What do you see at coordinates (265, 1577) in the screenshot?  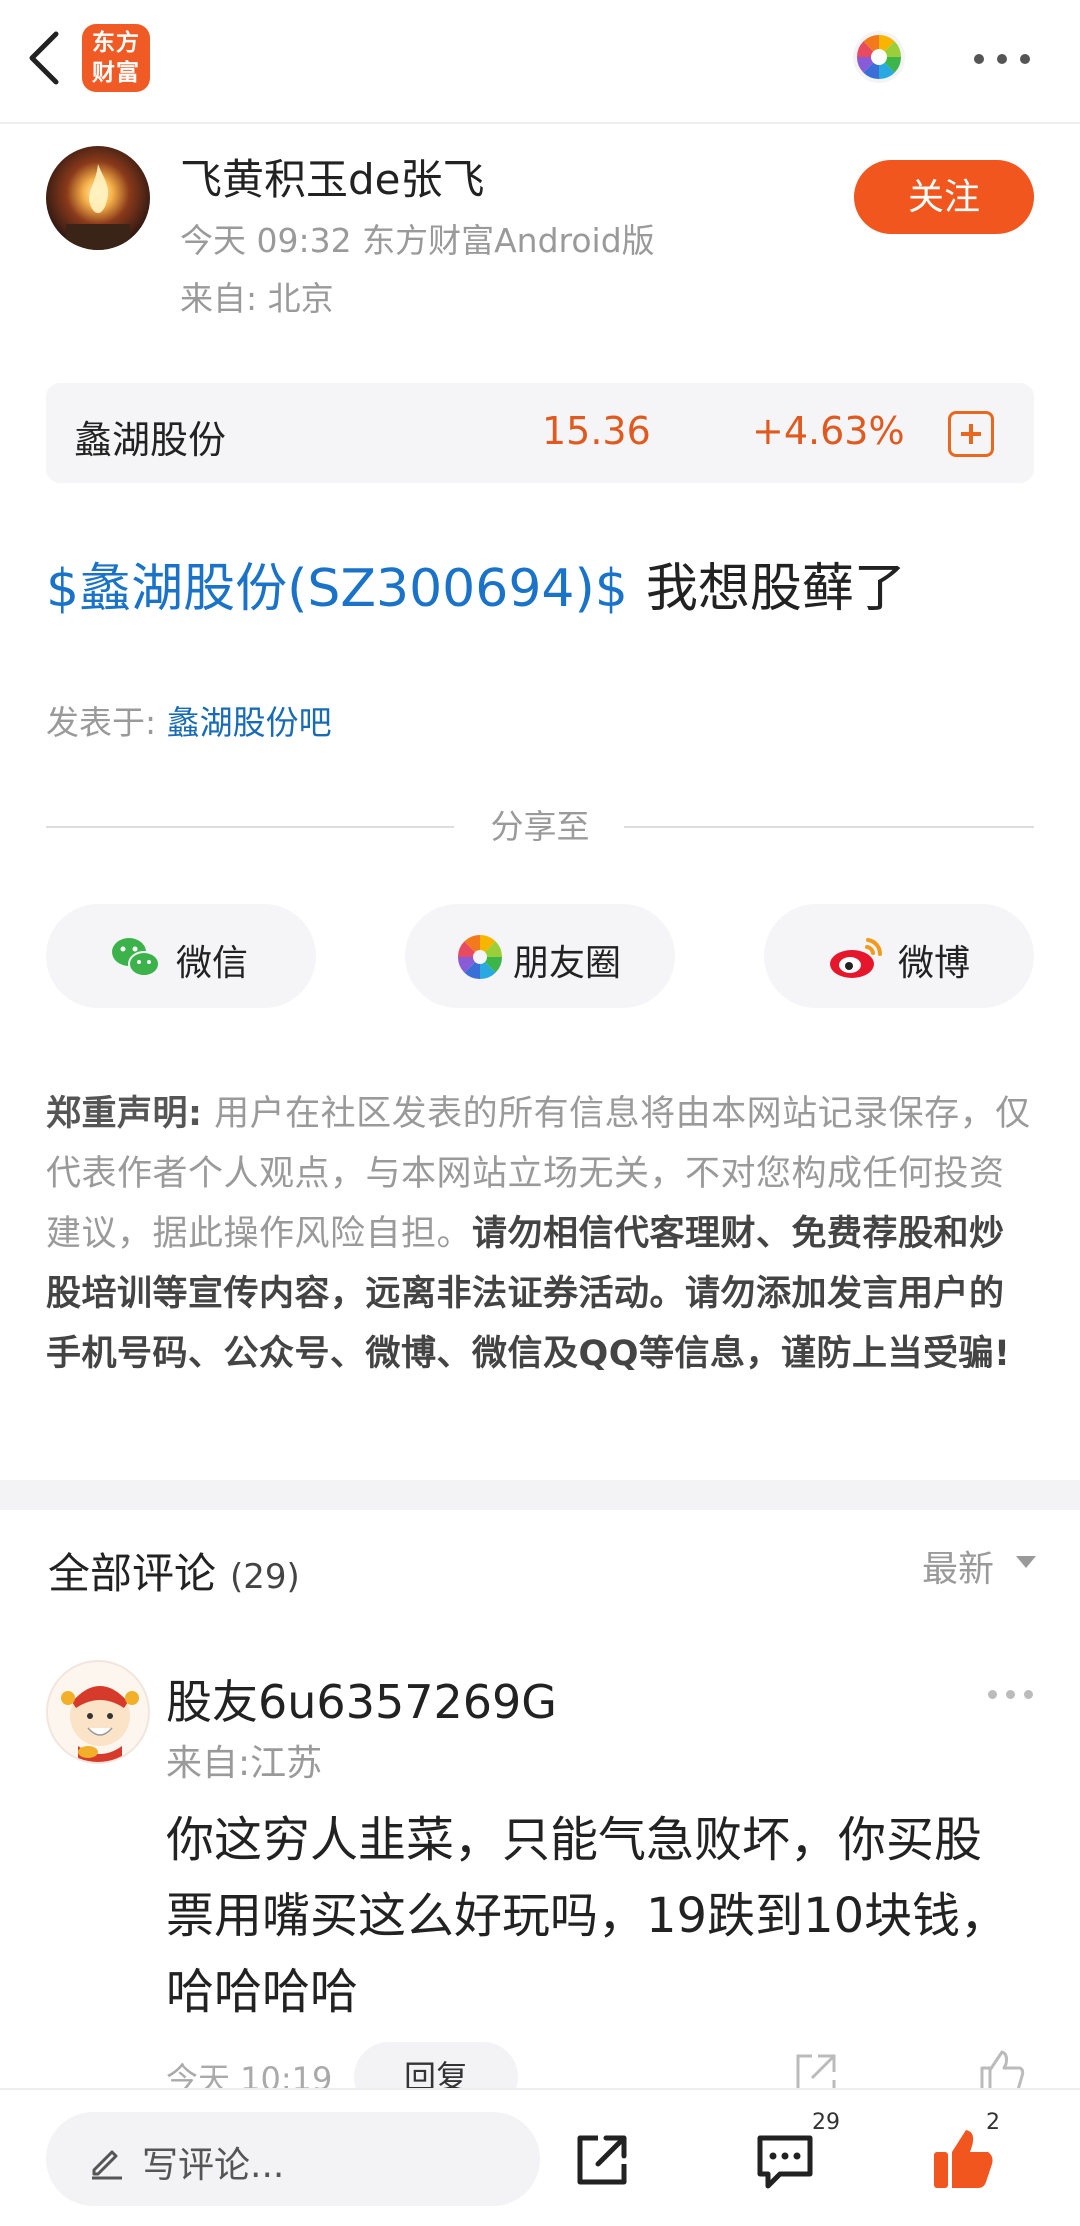 I see `comments-count: (29)` at bounding box center [265, 1577].